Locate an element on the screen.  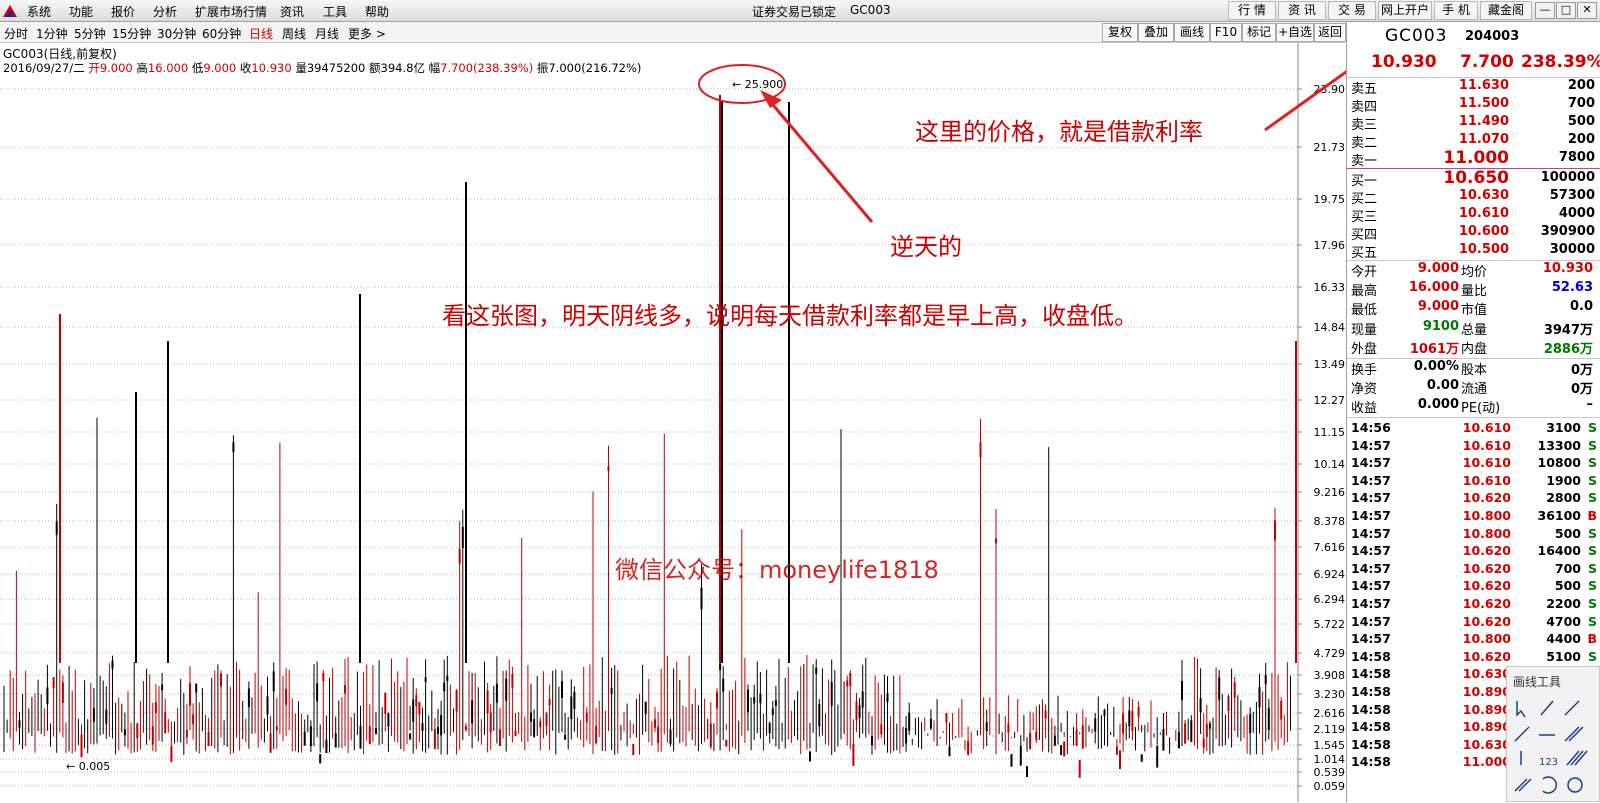
draw-tools-panel: 画线工具 123 is located at coordinates (1553, 734).